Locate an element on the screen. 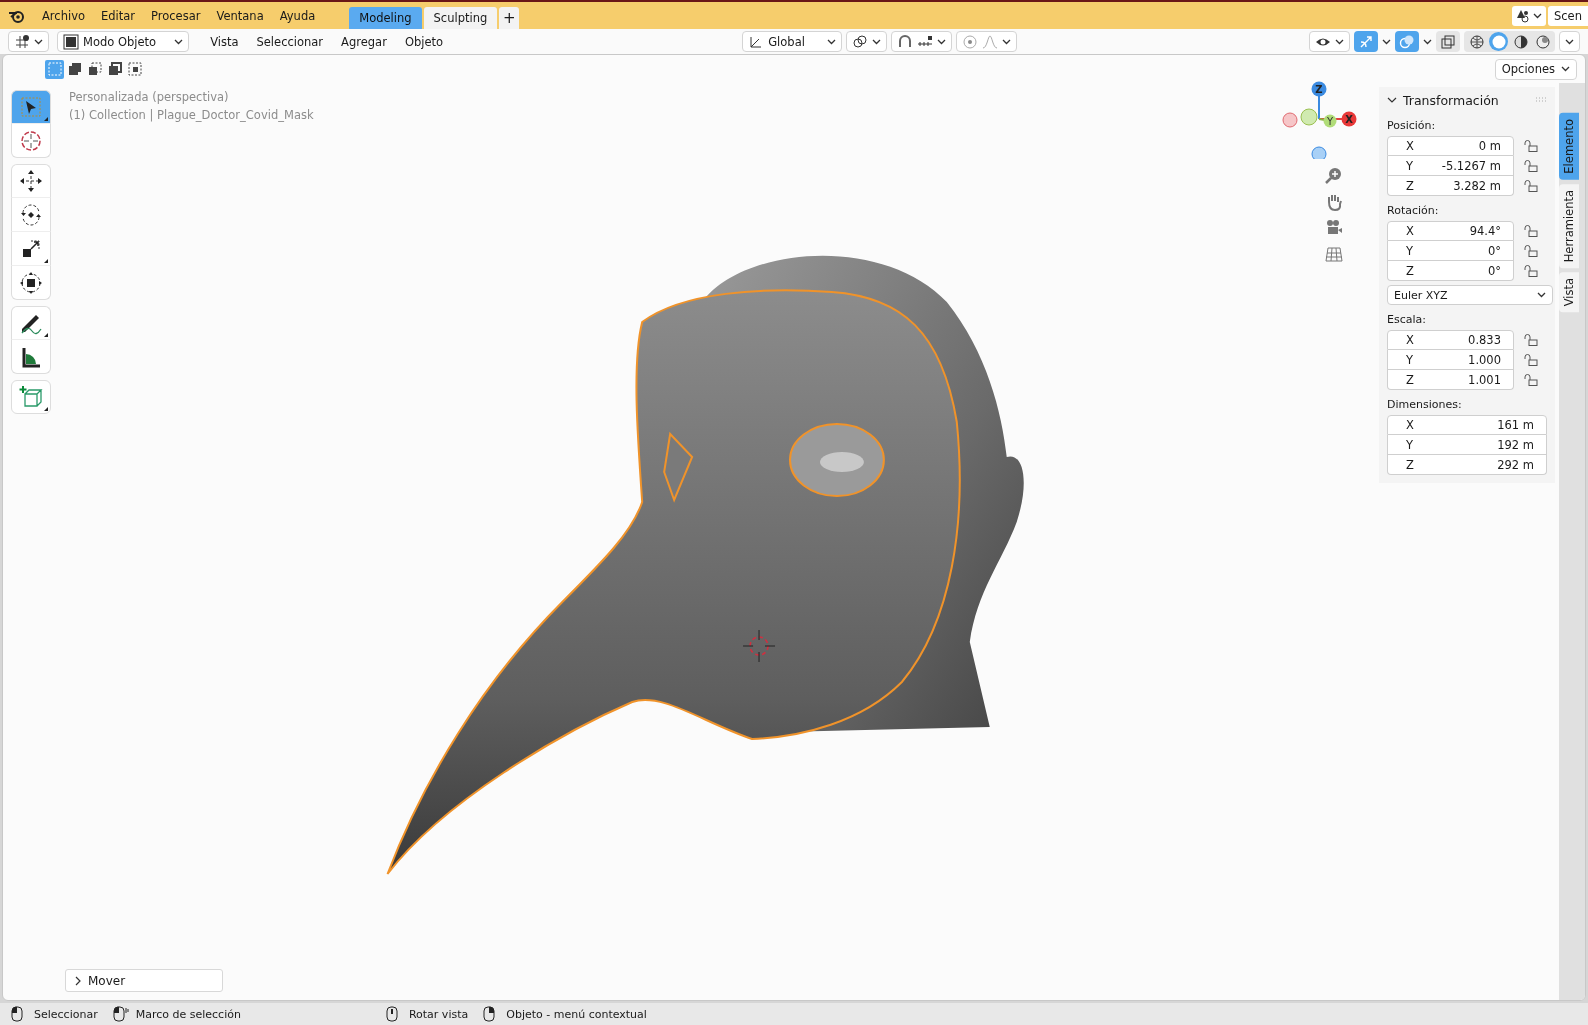  chevron-right-icon is located at coordinates (78, 980).